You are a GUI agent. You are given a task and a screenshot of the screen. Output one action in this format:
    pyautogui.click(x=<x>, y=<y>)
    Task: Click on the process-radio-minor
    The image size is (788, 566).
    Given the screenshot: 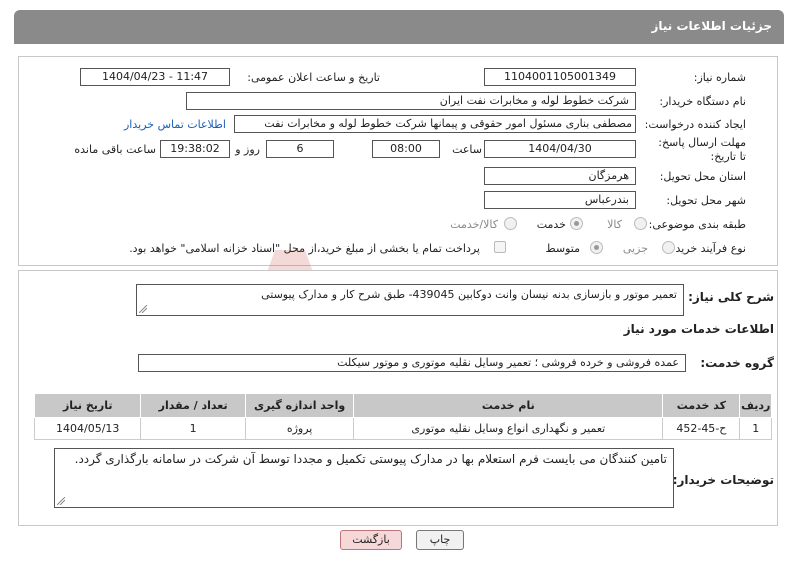 What is the action you would take?
    pyautogui.click(x=668, y=247)
    